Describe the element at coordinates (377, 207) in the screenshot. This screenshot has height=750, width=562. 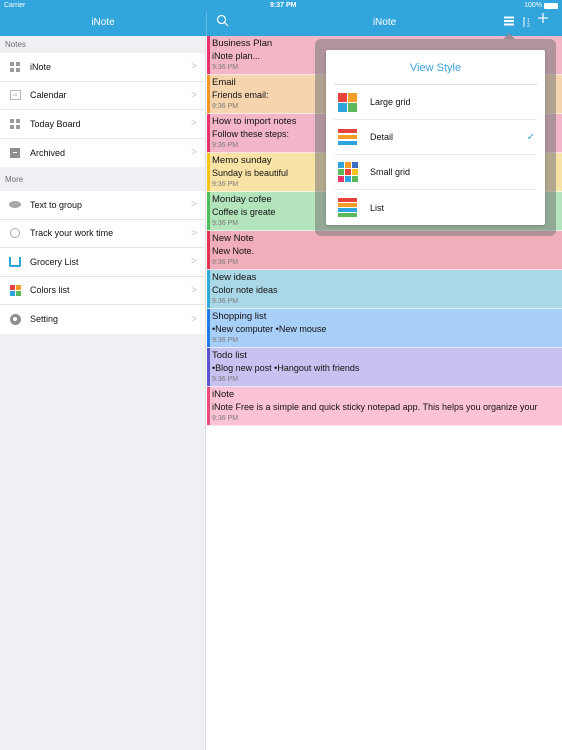
I see `view-option-label: List` at that location.